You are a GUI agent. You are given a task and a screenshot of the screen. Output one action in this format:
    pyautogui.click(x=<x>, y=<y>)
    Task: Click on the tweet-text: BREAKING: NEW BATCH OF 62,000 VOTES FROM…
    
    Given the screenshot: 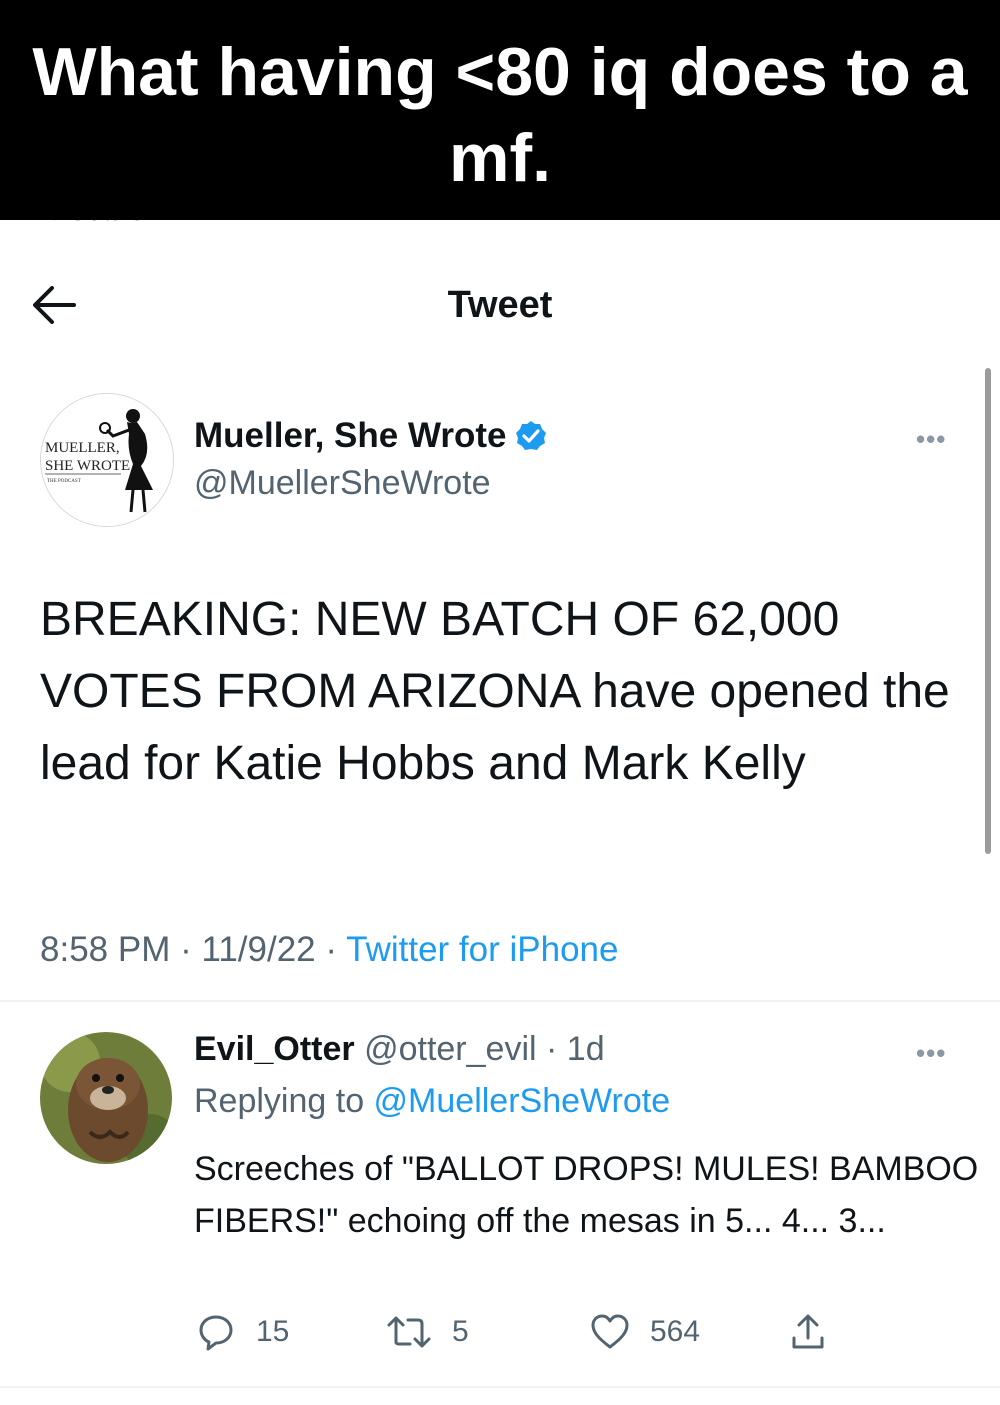 What is the action you would take?
    pyautogui.click(x=495, y=691)
    